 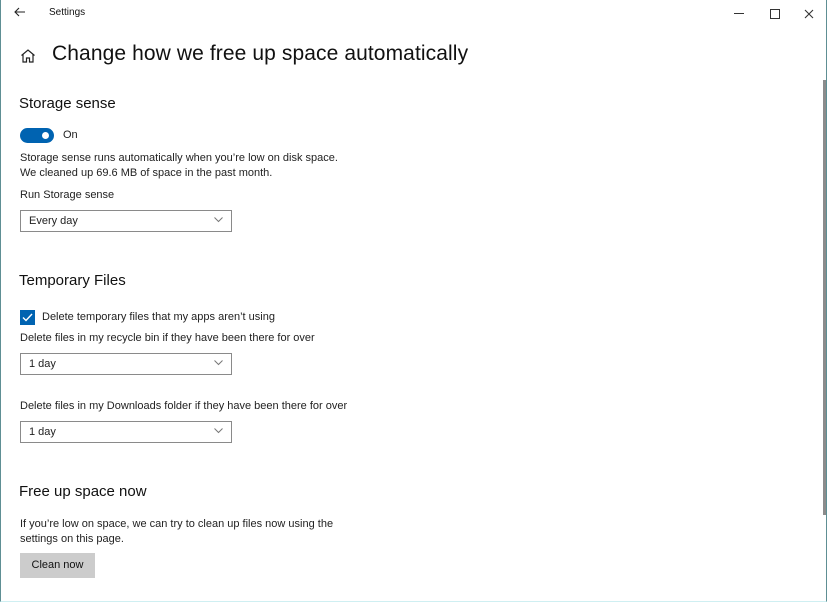 What do you see at coordinates (53, 221) in the screenshot?
I see `dropdown-value: Every day` at bounding box center [53, 221].